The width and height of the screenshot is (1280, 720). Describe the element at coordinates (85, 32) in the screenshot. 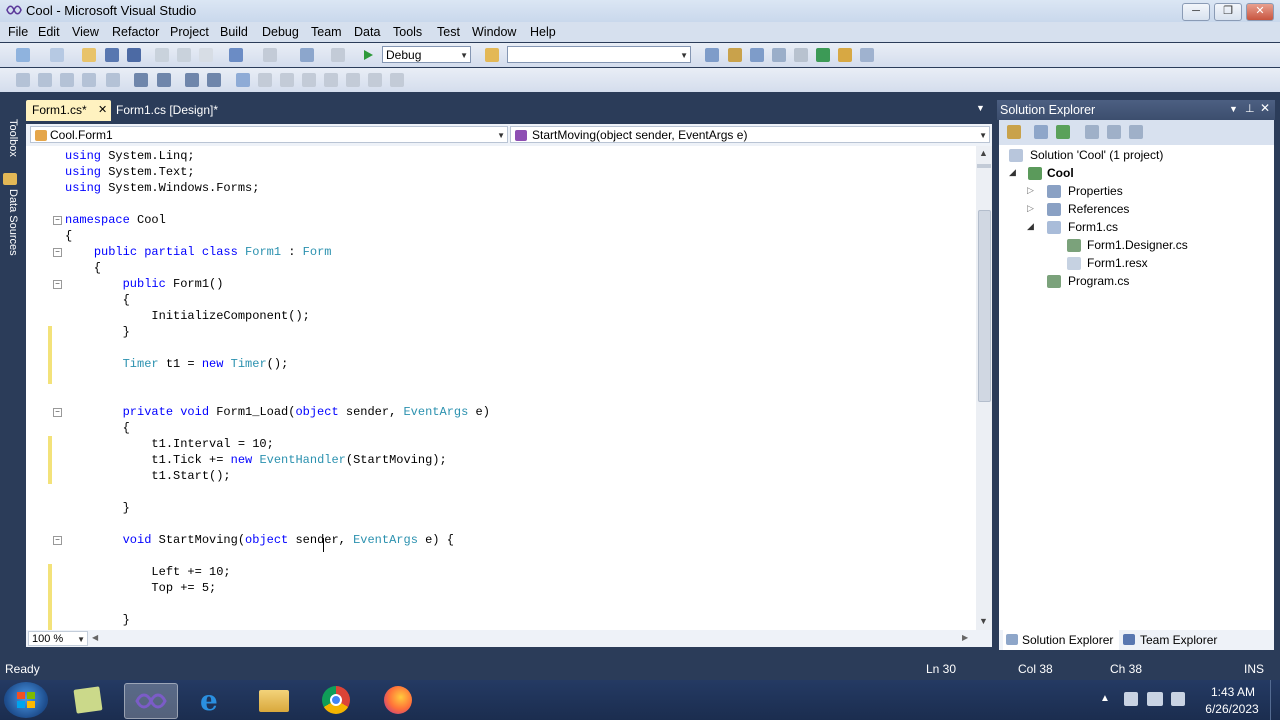

I see `menu-view: View` at that location.